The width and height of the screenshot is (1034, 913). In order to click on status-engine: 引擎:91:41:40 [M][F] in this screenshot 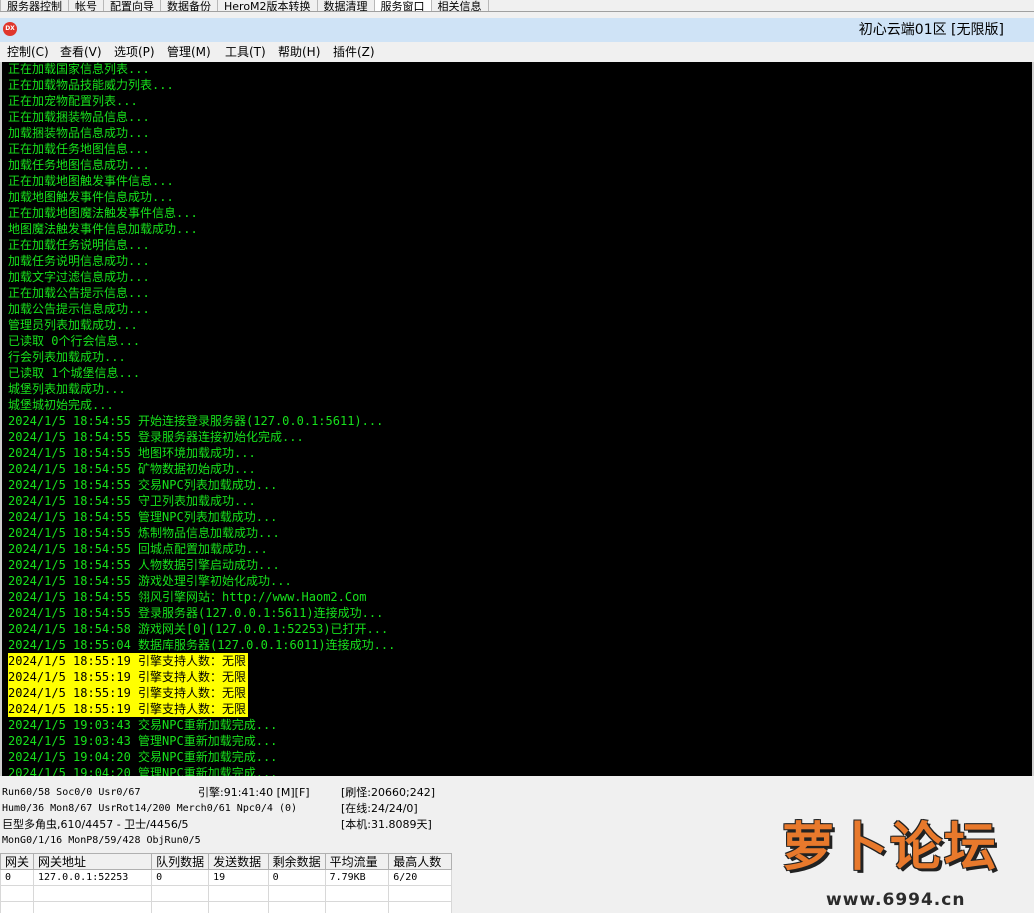, I will do `click(254, 792)`.